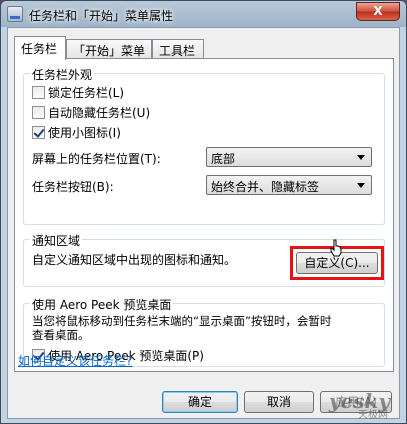 The width and height of the screenshot is (407, 424). I want to click on tab-toolbars: 工具栏, so click(178, 49).